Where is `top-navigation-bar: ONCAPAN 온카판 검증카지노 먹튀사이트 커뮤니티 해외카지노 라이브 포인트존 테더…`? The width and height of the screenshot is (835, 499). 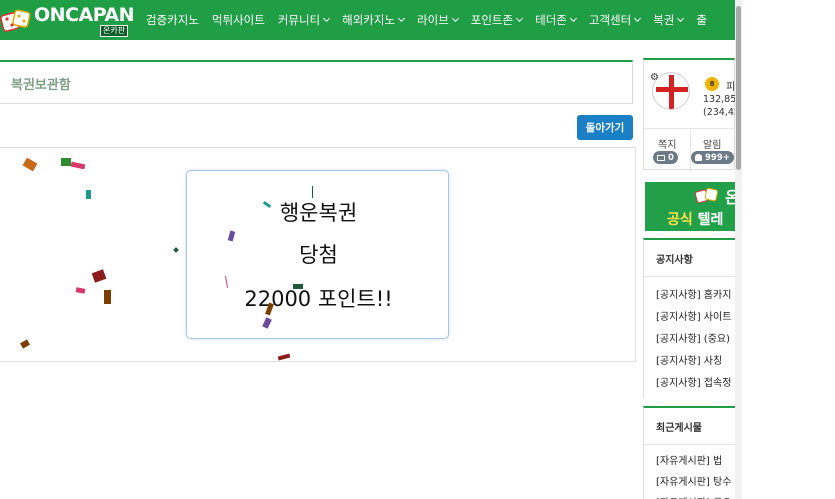 top-navigation-bar: ONCAPAN 온카판 검증카지노 먹튀사이트 커뮤니티 해외카지노 라이브 포인트존 테더… is located at coordinates (371, 20).